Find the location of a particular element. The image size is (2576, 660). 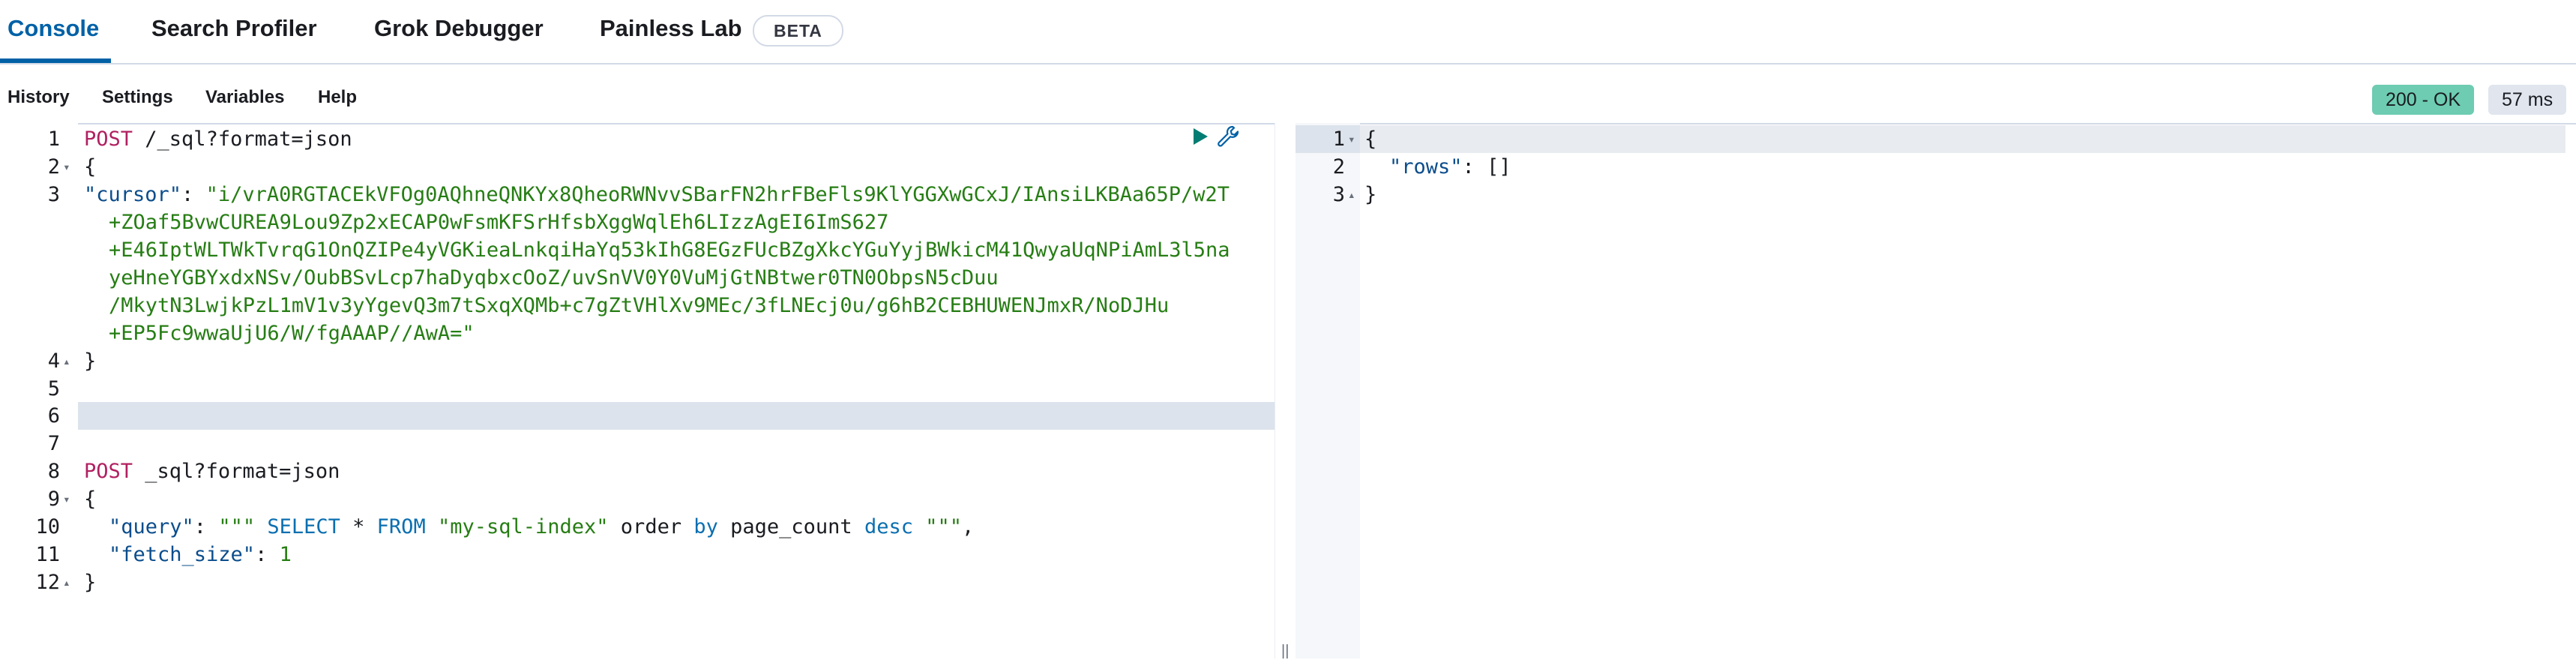

sql-index: "my-sql-index" is located at coordinates (517, 526).